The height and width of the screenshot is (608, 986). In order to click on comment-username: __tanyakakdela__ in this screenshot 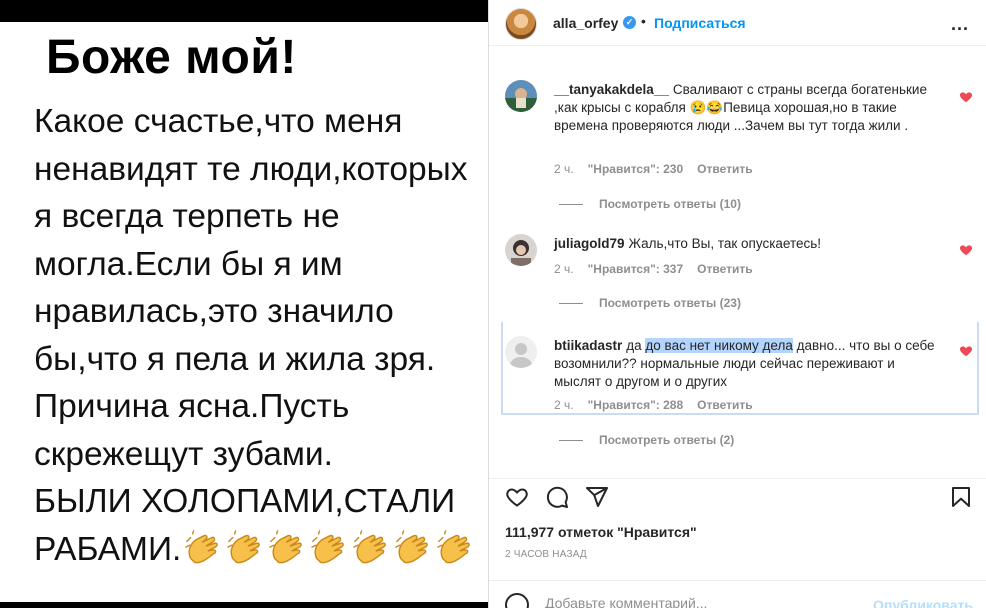, I will do `click(611, 89)`.